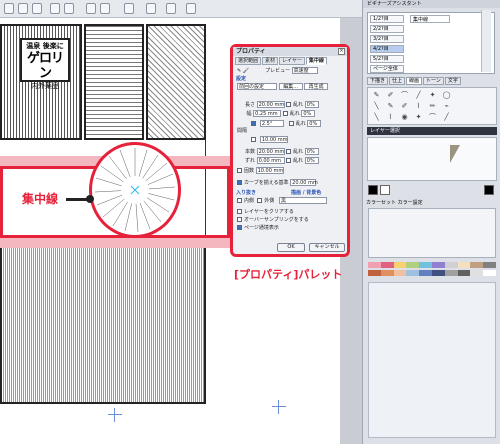  What do you see at coordinates (316, 61) in the screenshot?
I see `tab-focus-lines: 集中線` at bounding box center [316, 61].